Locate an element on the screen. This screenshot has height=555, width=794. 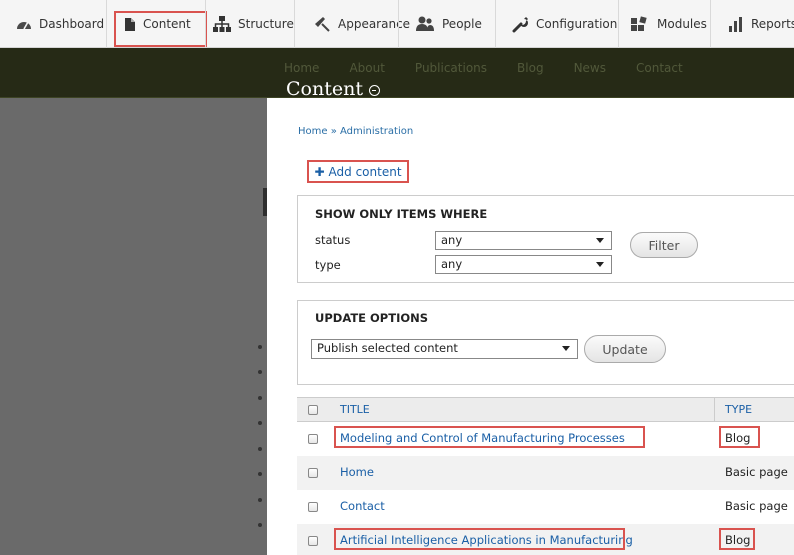
plus-icon: ✚ is located at coordinates (319, 171).